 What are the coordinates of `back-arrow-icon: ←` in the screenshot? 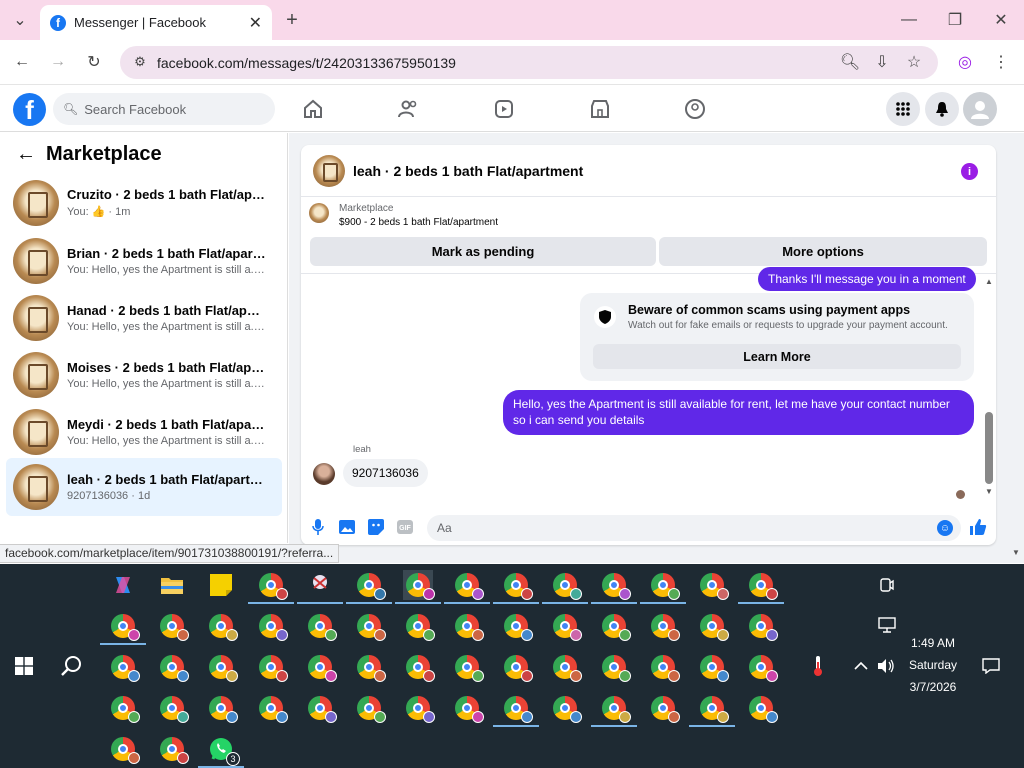 It's located at (26, 154).